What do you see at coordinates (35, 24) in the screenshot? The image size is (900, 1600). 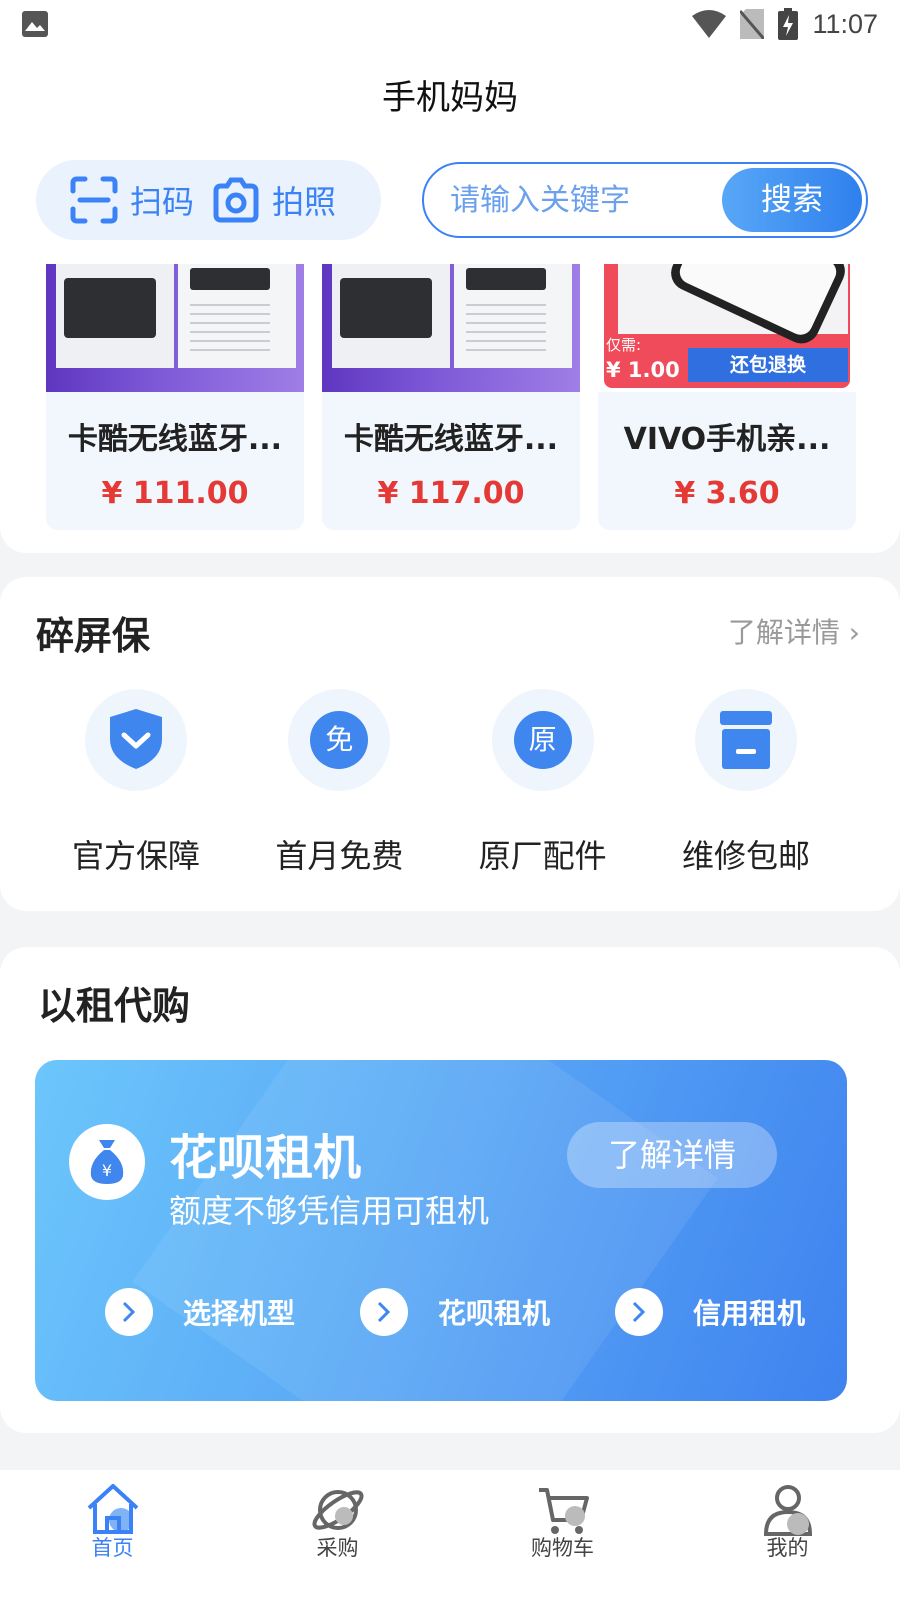 I see `gallery-icon` at bounding box center [35, 24].